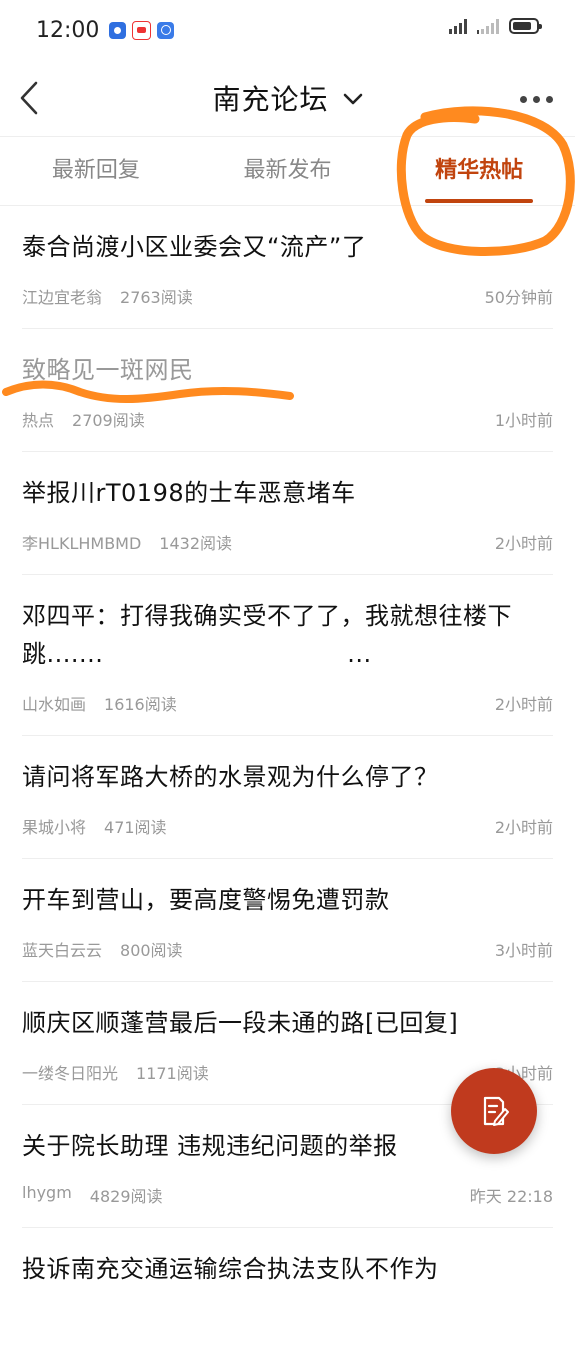 The height and width of the screenshot is (1350, 575). I want to click on post-author: 蓝天白云云, so click(62, 950).